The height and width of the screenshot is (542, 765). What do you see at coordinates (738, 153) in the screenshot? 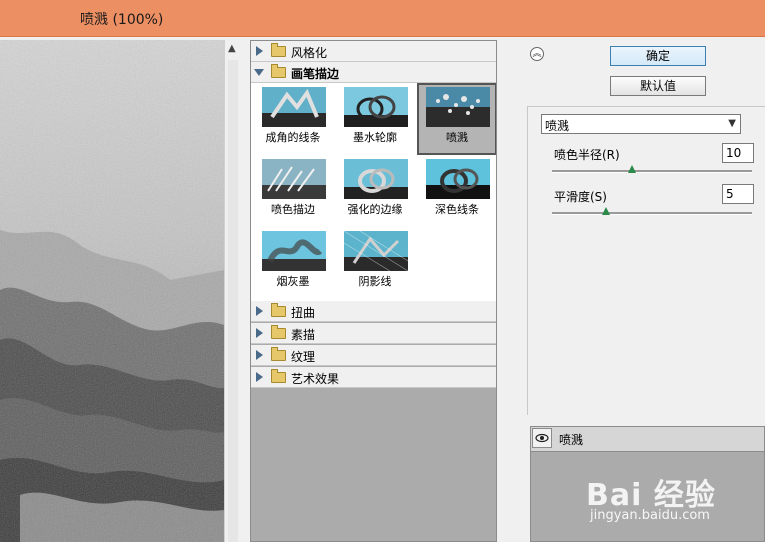
I see `spray-radius-input: 10` at bounding box center [738, 153].